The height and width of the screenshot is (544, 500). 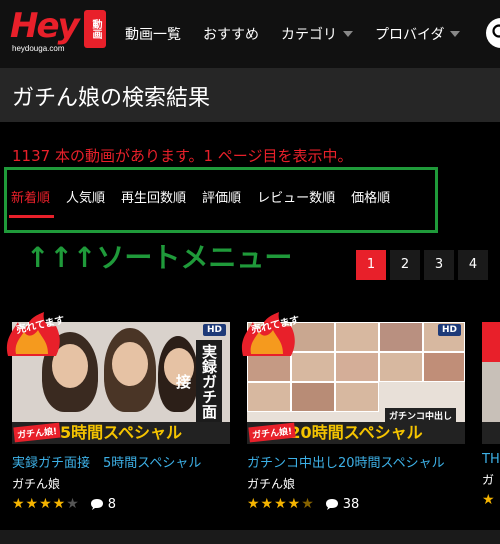 What do you see at coordinates (488, 480) in the screenshot?
I see `video-maker: ガ` at bounding box center [488, 480].